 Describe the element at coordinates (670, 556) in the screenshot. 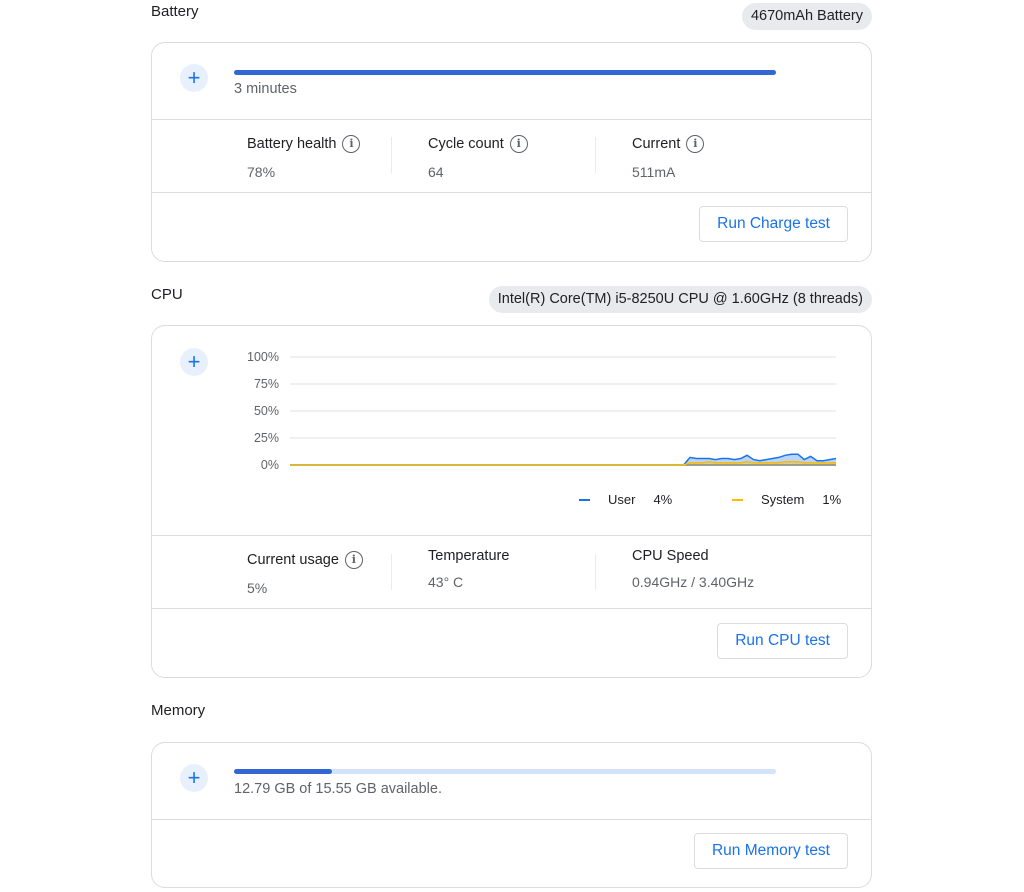

I see `cpu-speed-label: CPU Speed` at that location.